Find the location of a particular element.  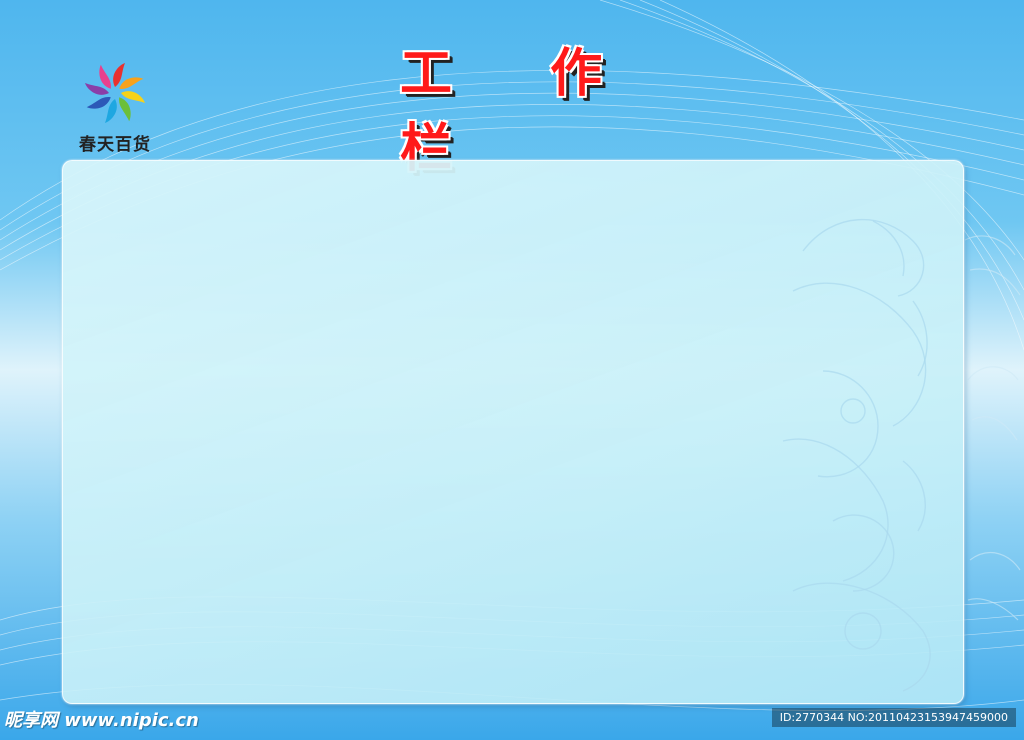

floral-pattern-icon is located at coordinates (856, 455).